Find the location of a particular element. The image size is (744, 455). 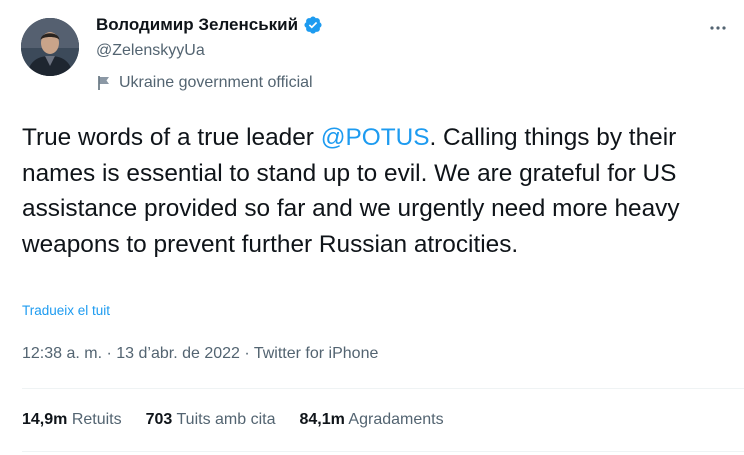

retweets-count: 14,9m is located at coordinates (45, 419).